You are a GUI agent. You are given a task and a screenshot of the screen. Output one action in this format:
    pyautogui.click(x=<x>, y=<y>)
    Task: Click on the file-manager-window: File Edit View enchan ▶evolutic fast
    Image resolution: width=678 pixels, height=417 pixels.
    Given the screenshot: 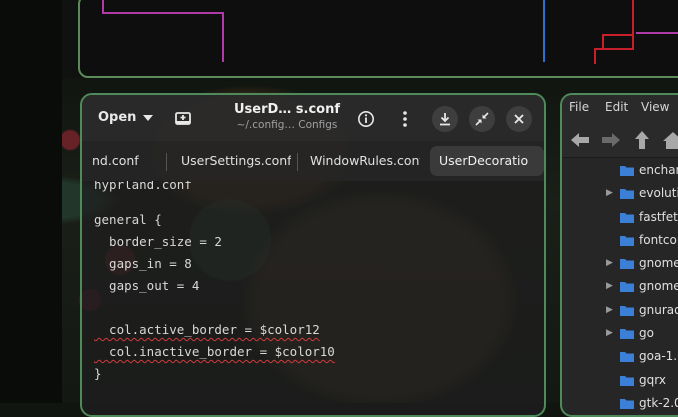 What is the action you would take?
    pyautogui.click(x=619, y=255)
    